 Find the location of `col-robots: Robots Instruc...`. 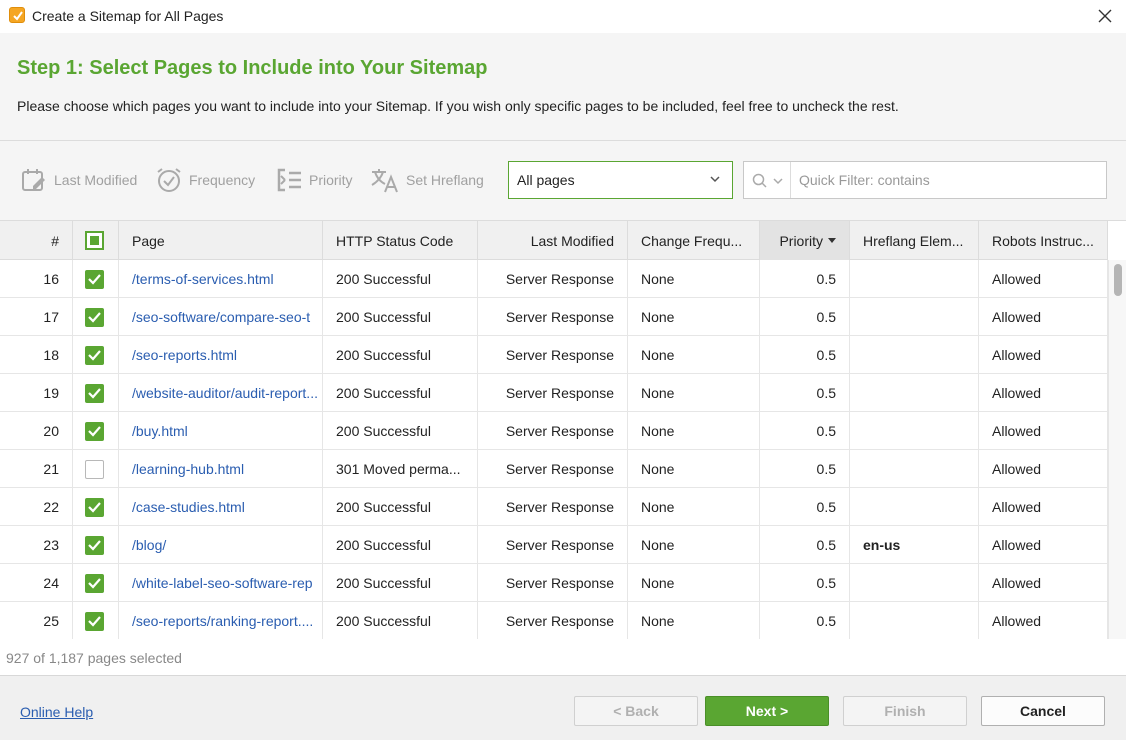

col-robots: Robots Instruc... is located at coordinates (1043, 240).